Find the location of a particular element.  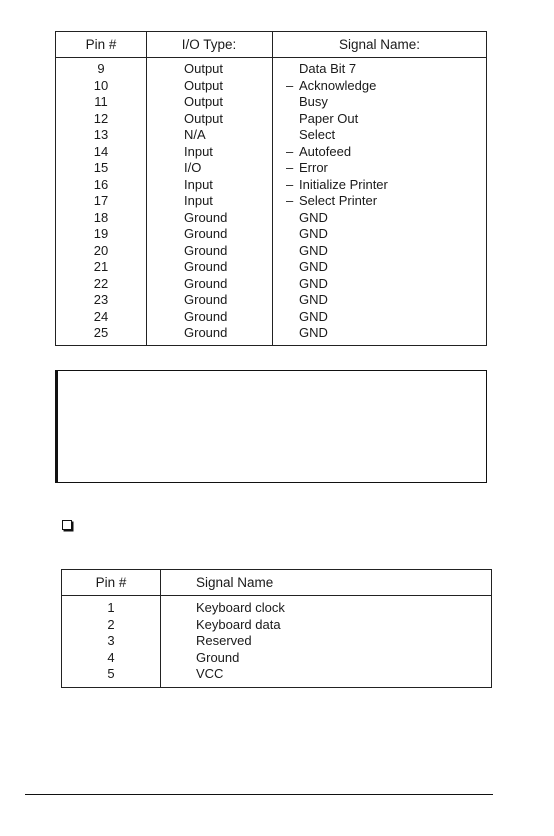

pin-cell: 10 is located at coordinates (101, 85).